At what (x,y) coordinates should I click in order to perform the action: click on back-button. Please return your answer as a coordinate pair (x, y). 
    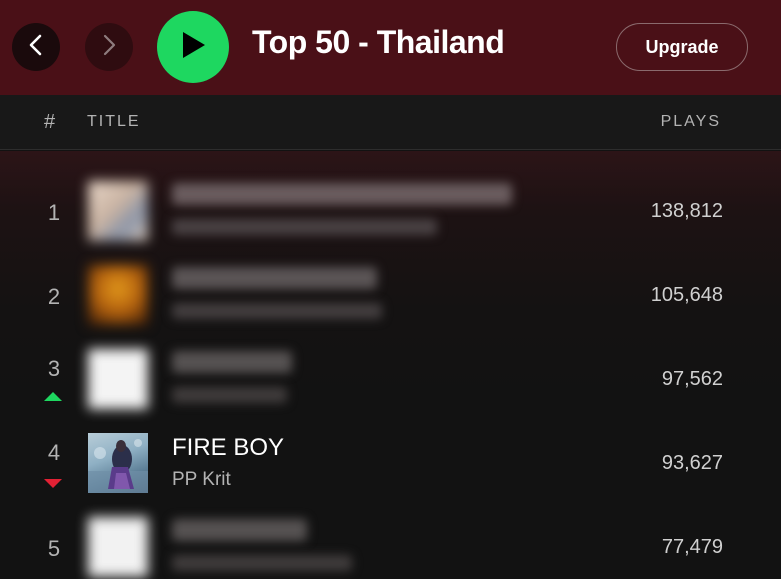
    Looking at the image, I should click on (36, 47).